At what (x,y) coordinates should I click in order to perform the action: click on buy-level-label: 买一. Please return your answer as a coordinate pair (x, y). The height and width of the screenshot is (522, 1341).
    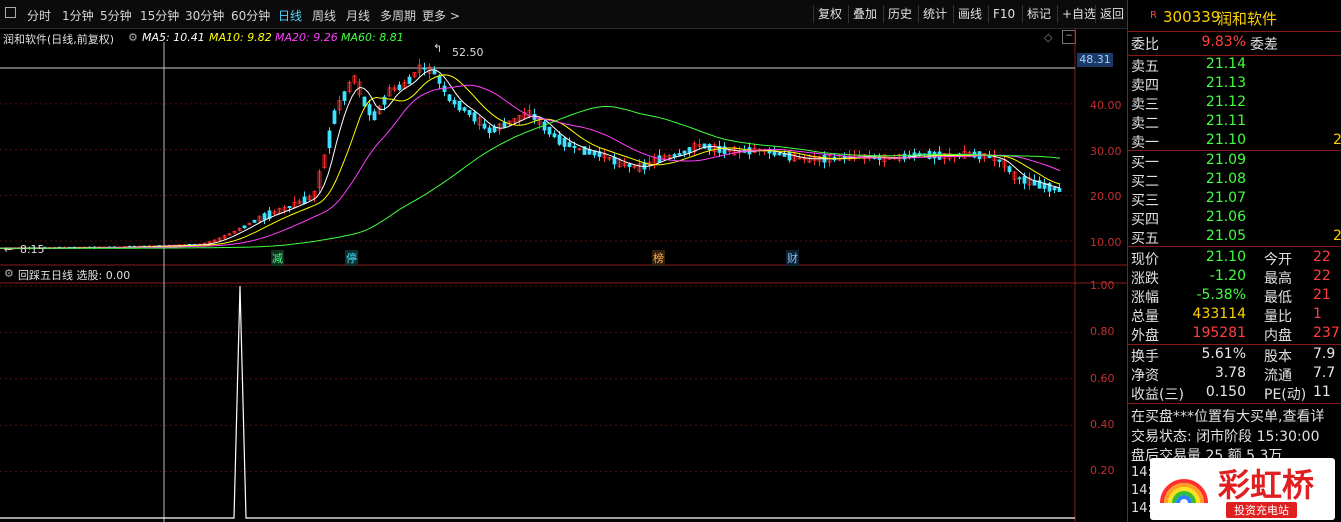
    Looking at the image, I should click on (1145, 163).